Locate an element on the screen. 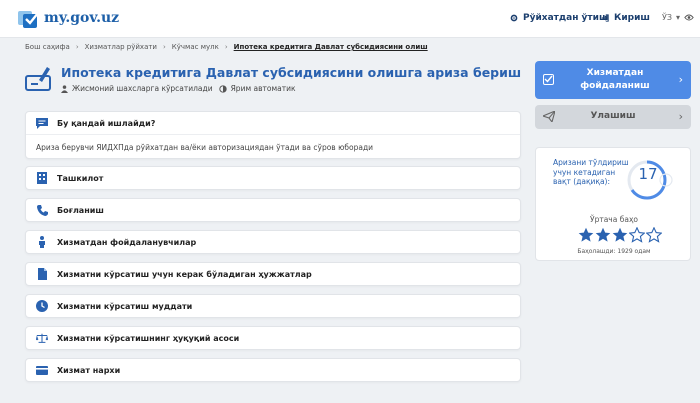  language-select: ЎЗ ▾ is located at coordinates (678, 17).